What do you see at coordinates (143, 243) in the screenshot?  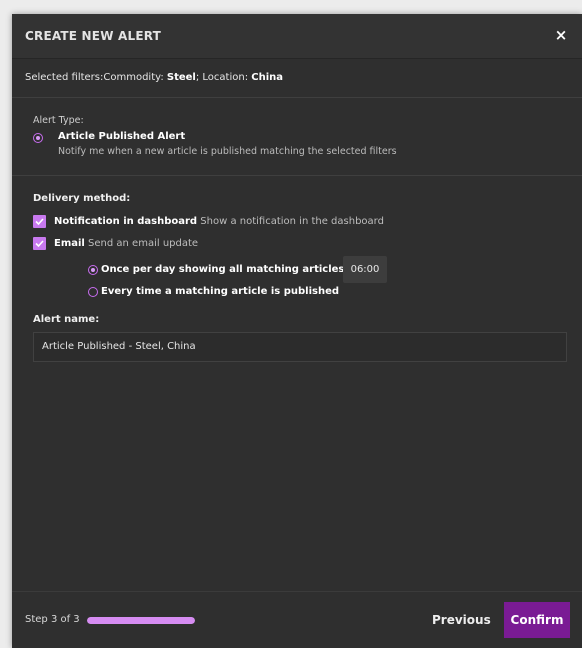 I see `email-desc: Send an email update` at bounding box center [143, 243].